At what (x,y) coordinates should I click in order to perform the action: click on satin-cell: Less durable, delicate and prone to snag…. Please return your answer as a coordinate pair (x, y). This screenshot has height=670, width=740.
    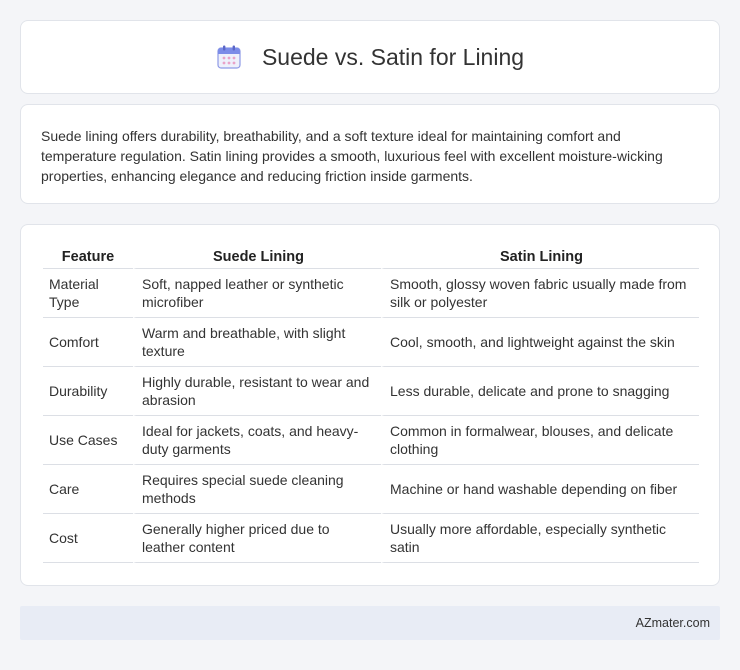
    Looking at the image, I should click on (540, 391).